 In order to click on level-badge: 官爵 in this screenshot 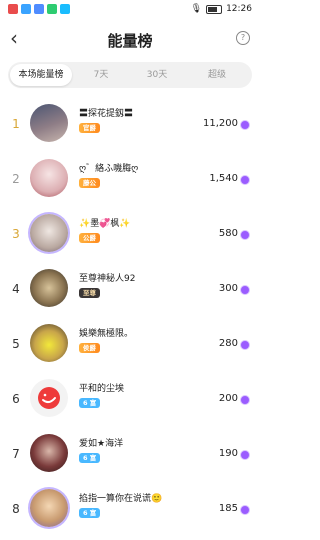, I will do `click(89, 128)`.